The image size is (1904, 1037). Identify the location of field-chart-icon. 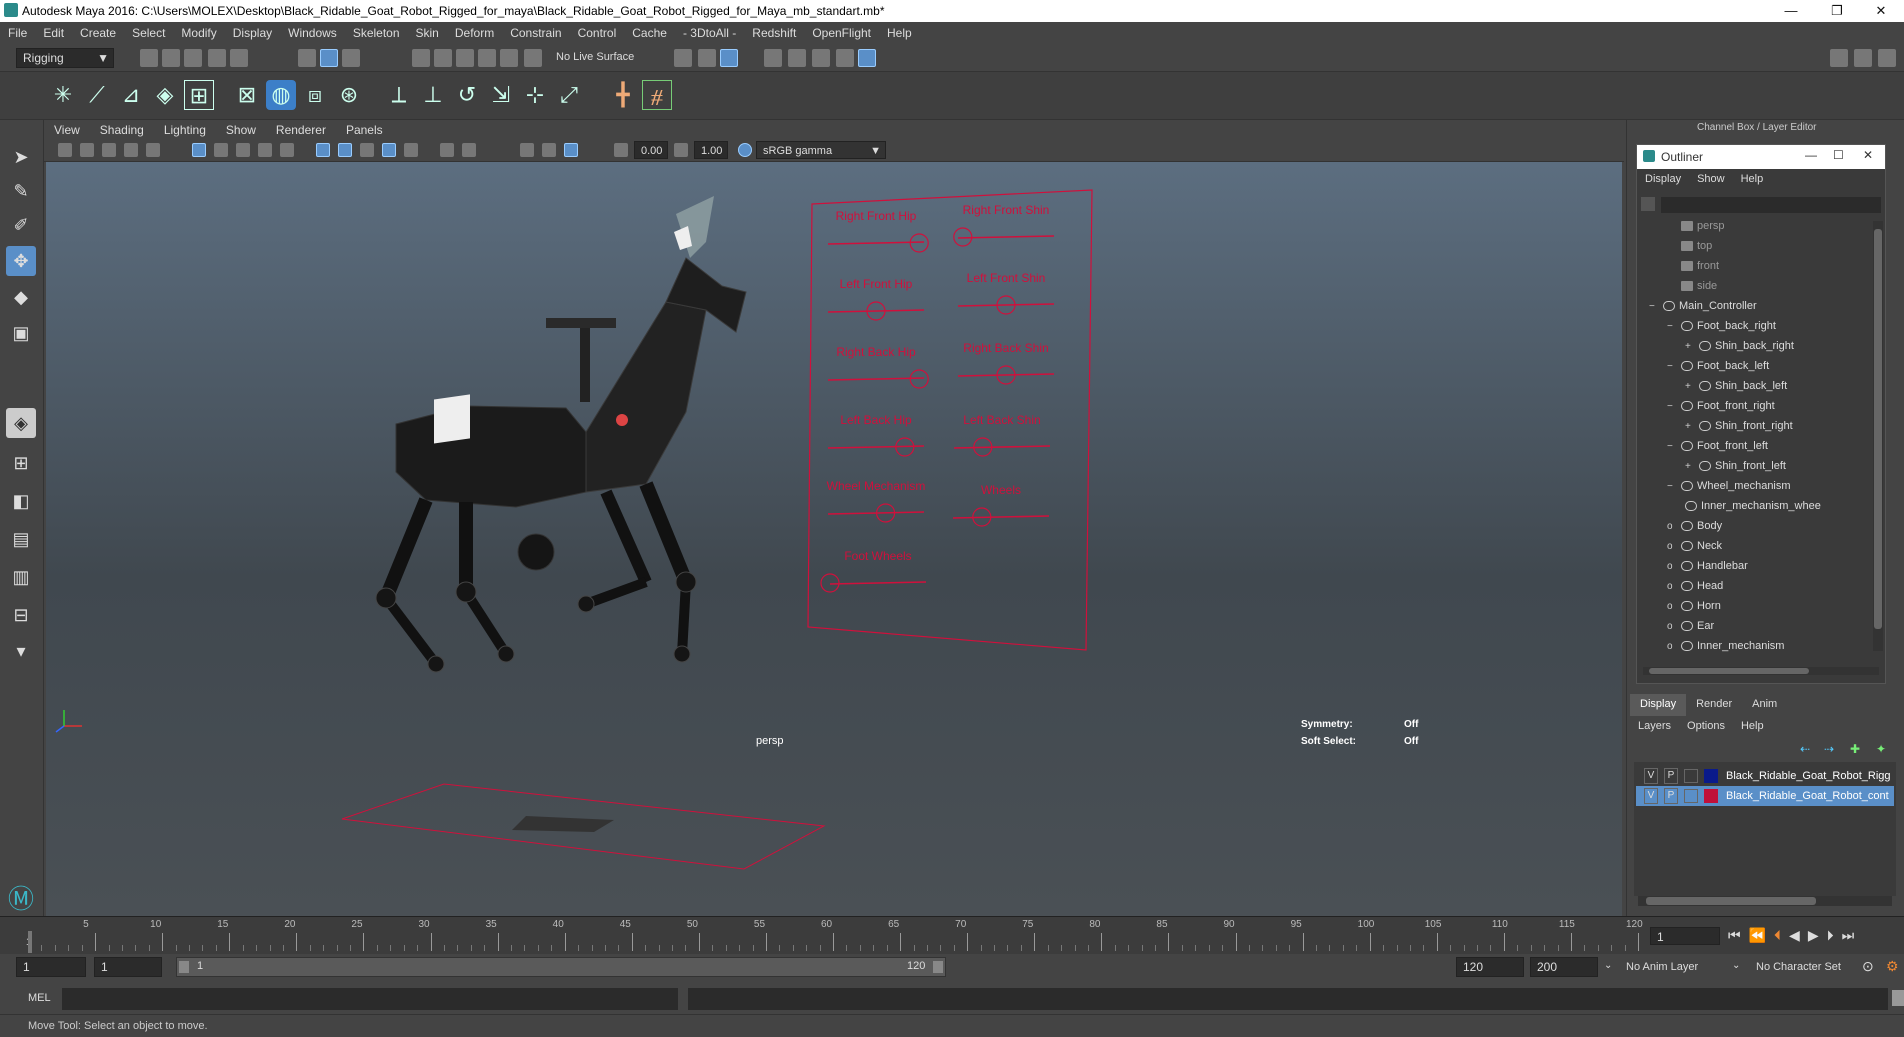
(287, 150).